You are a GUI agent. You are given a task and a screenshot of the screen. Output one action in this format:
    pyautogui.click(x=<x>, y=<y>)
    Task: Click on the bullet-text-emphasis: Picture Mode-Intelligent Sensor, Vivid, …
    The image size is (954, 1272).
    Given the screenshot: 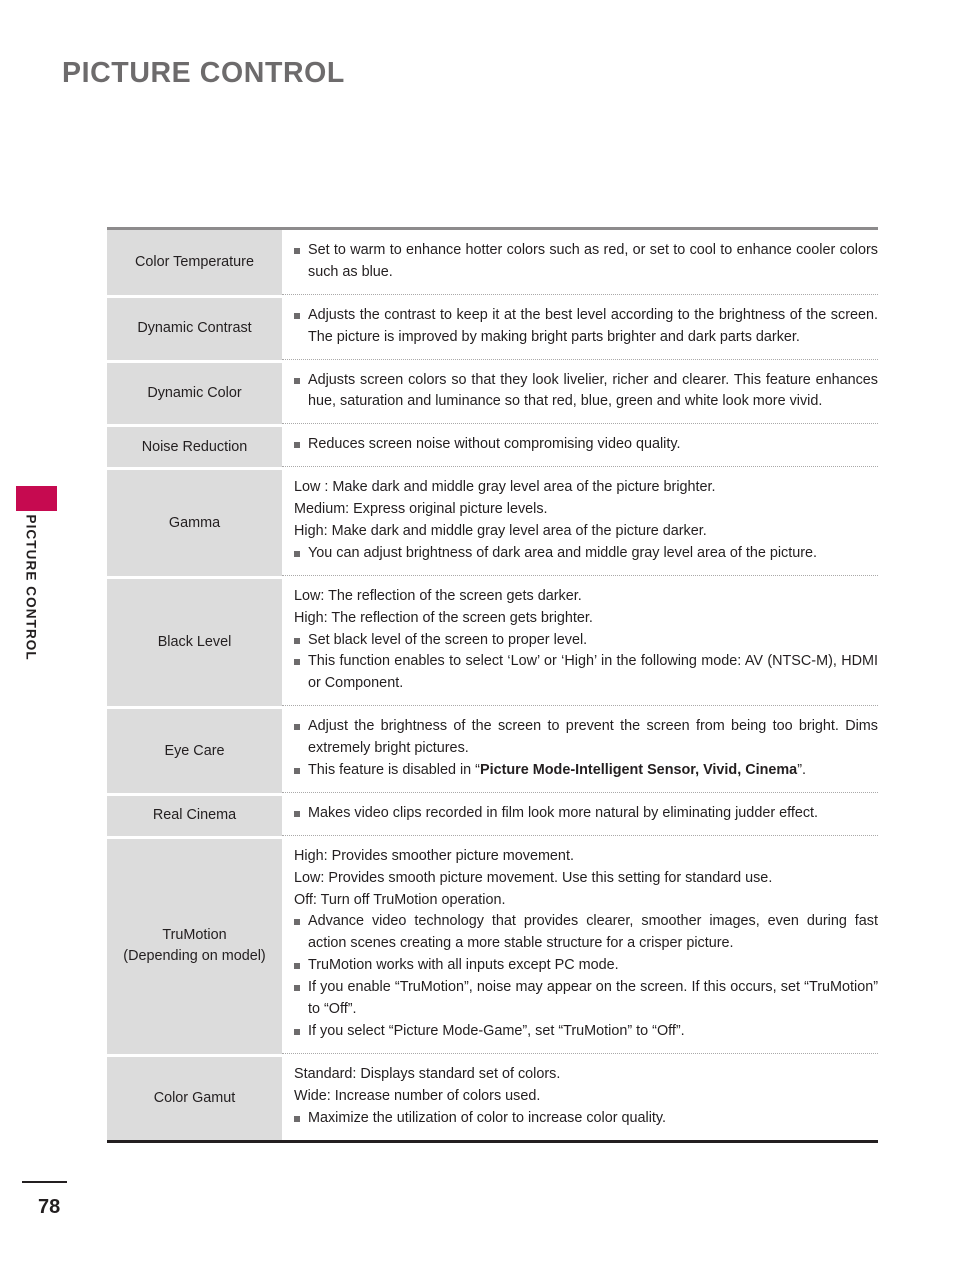 What is the action you would take?
    pyautogui.click(x=638, y=770)
    